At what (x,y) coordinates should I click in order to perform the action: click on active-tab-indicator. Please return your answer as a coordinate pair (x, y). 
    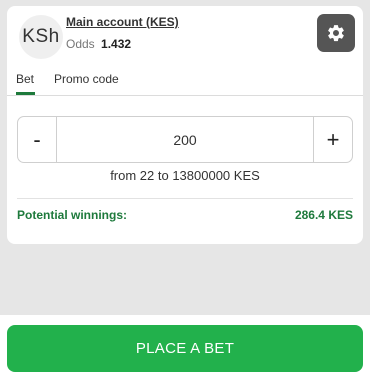
    Looking at the image, I should click on (25, 93).